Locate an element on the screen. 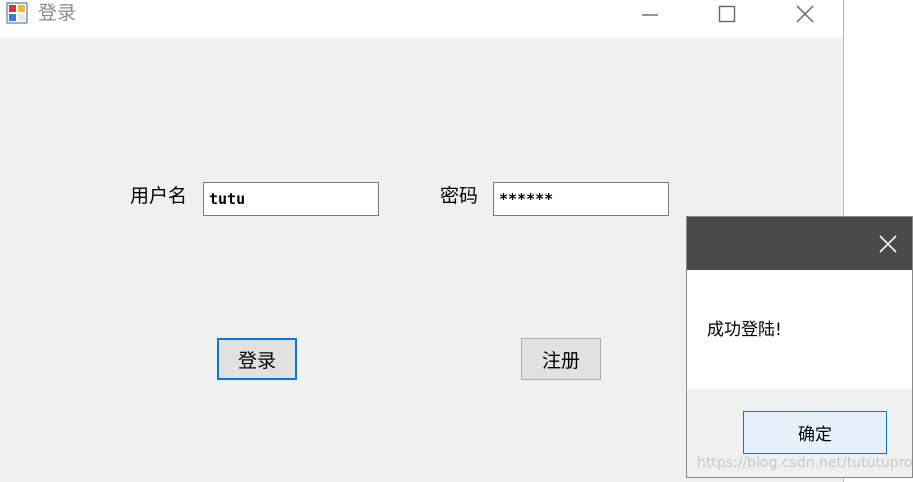 This screenshot has width=913, height=482. dialog-message: 成功登陆! is located at coordinates (744, 330).